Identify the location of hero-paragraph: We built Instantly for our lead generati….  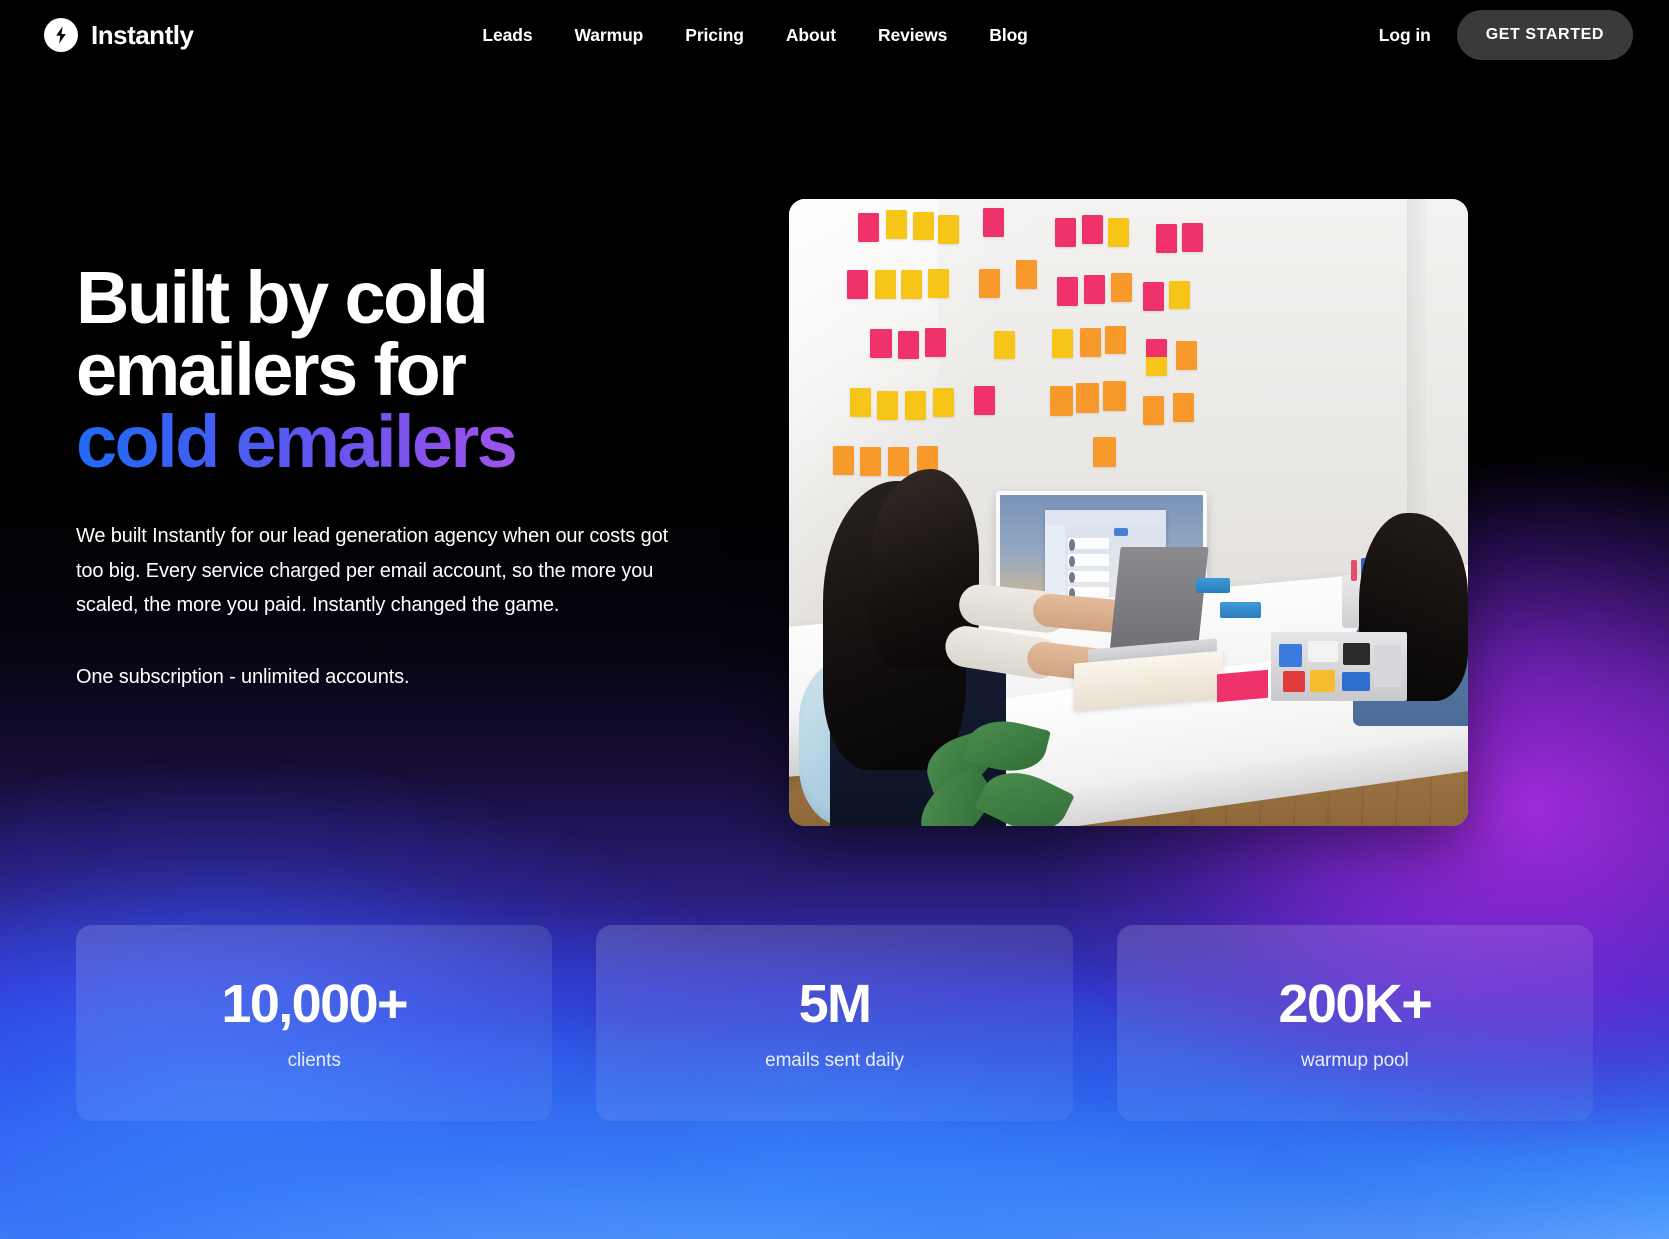
(372, 571).